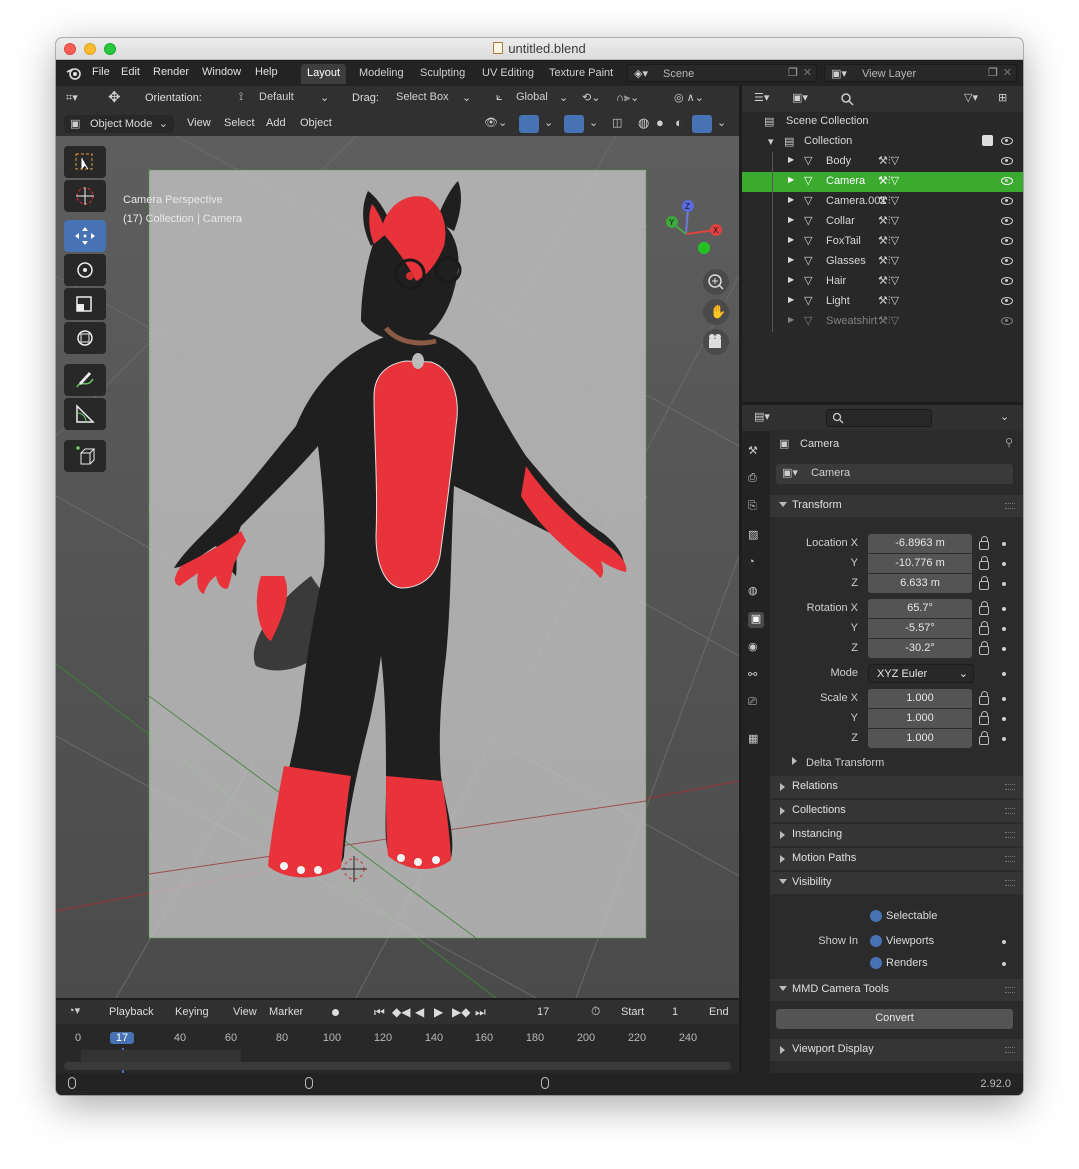 The height and width of the screenshot is (1169, 1079). I want to click on move-tool, so click(85, 236).